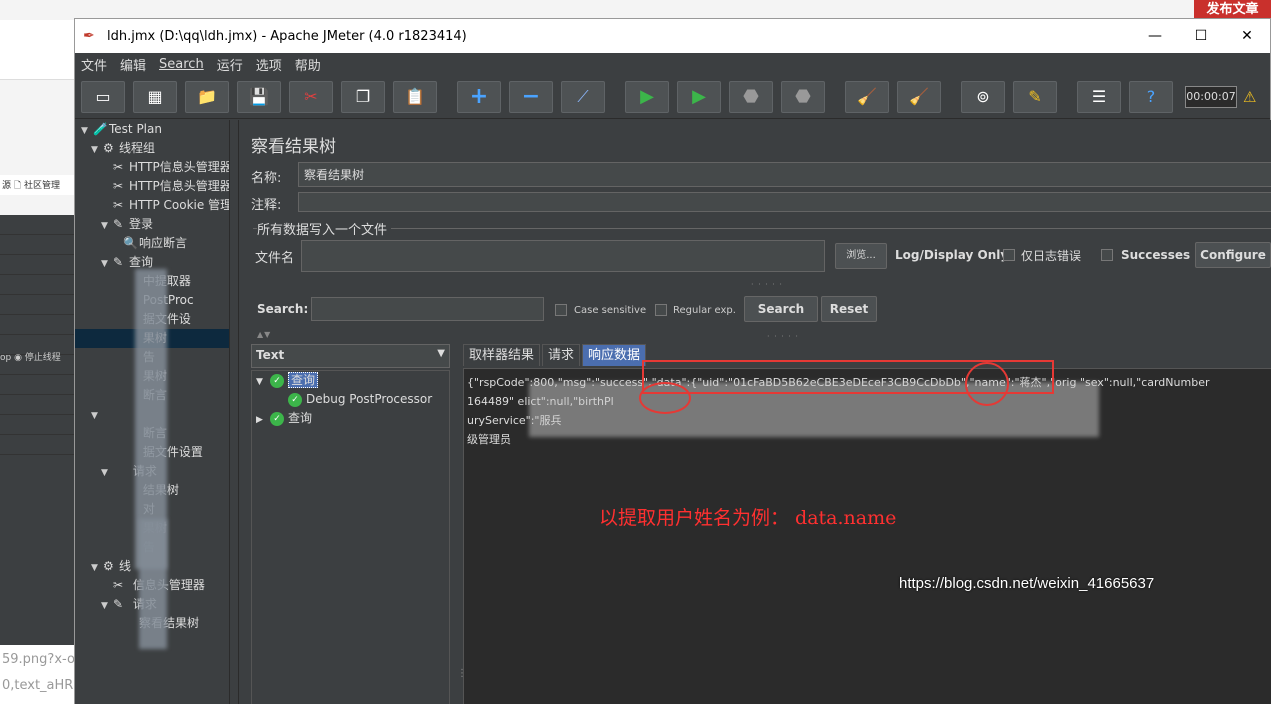 The height and width of the screenshot is (704, 1271). What do you see at coordinates (293, 147) in the screenshot?
I see `page-title: 察看结果树` at bounding box center [293, 147].